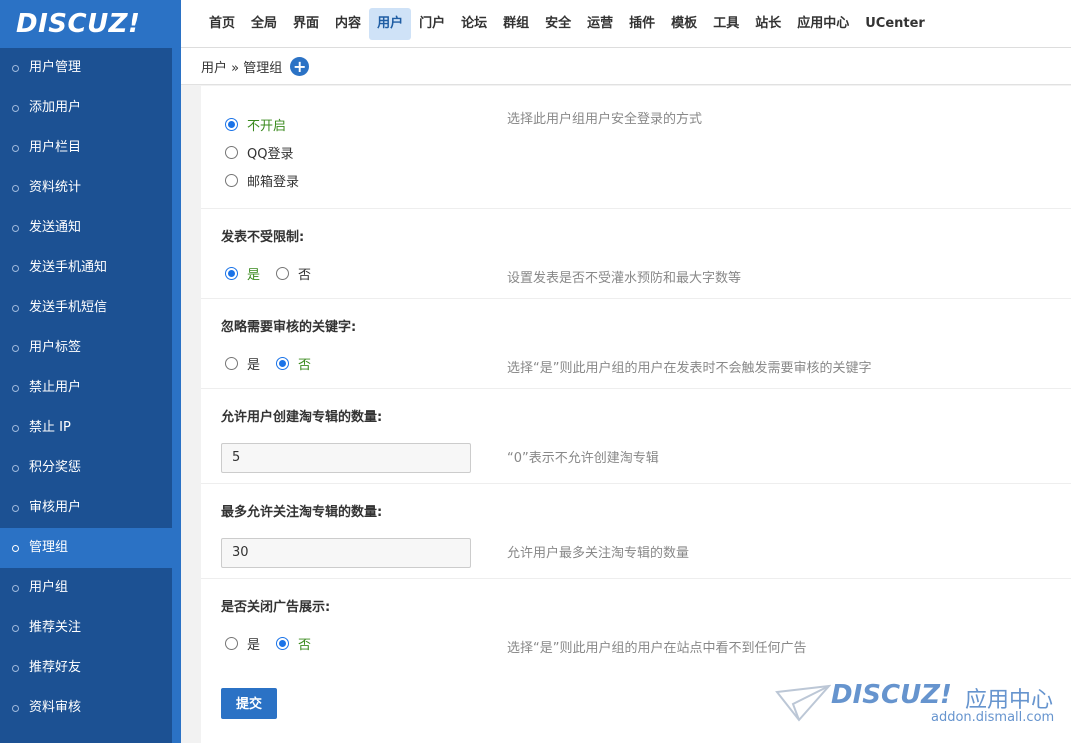 The width and height of the screenshot is (1071, 743). What do you see at coordinates (432, 24) in the screenshot?
I see `nav-item-5: 门户` at bounding box center [432, 24].